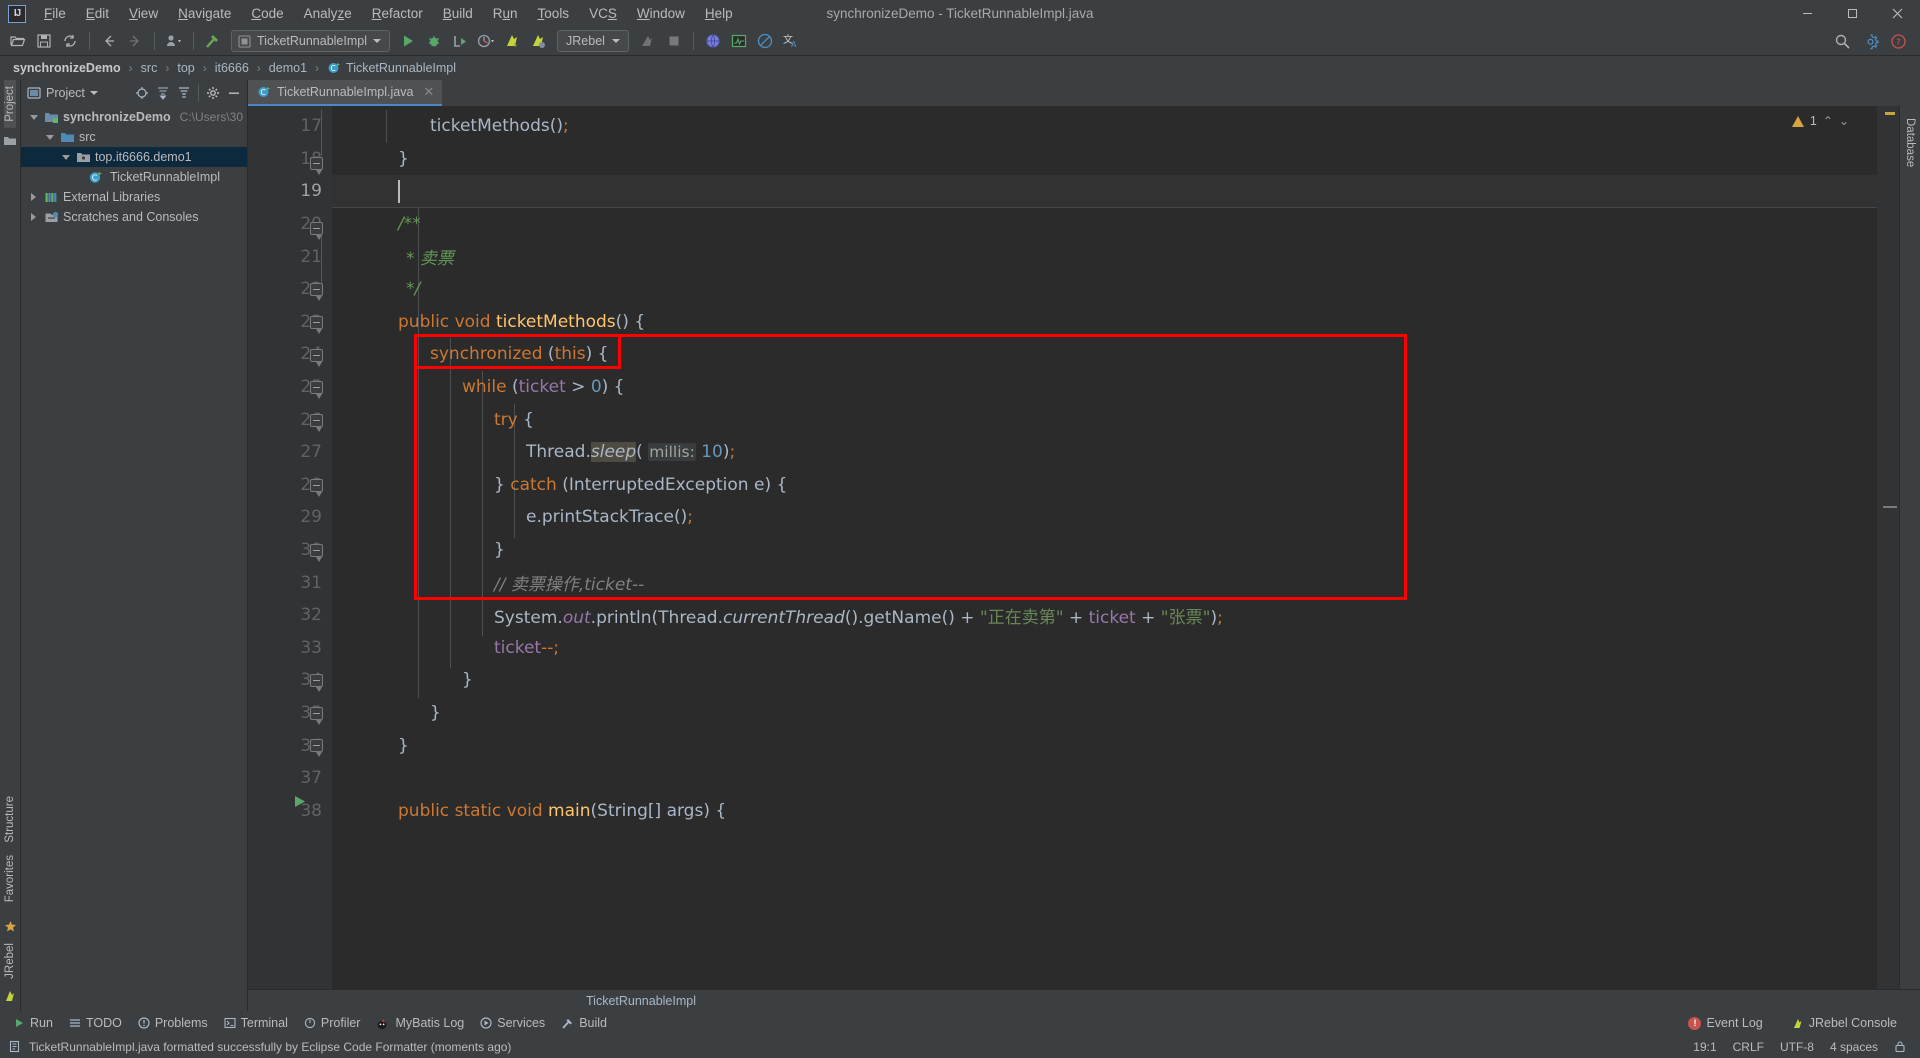 This screenshot has width=1920, height=1058. What do you see at coordinates (538, 41) in the screenshot?
I see `jrebel-debug-icon` at bounding box center [538, 41].